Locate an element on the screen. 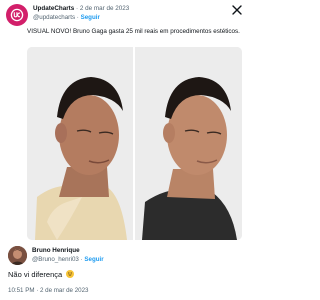  x-logo-icon is located at coordinates (237, 10).